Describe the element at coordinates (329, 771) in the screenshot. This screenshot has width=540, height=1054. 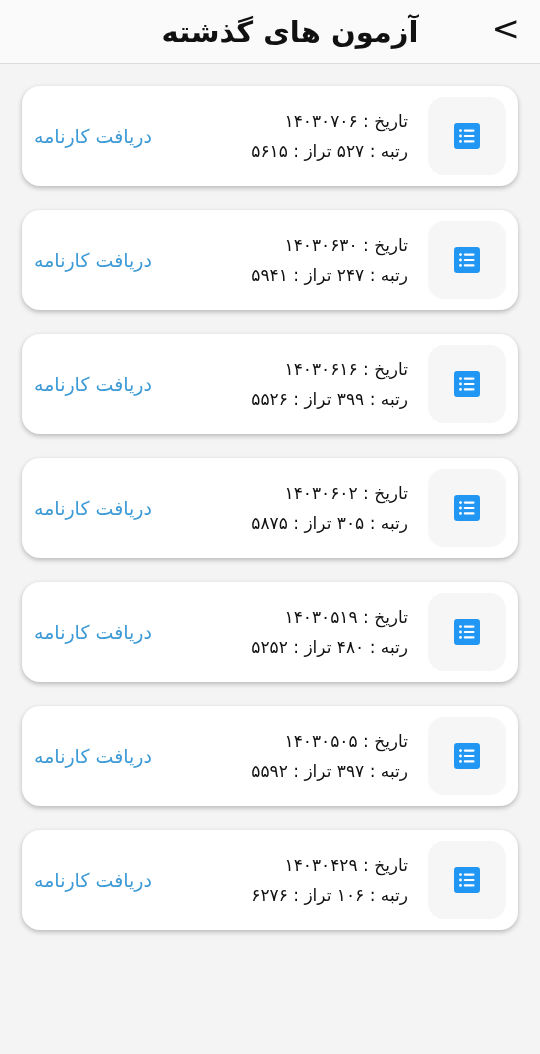
I see `exam-result: رتبه : ۳۹۷ تراز : ۵۵۹۲` at that location.